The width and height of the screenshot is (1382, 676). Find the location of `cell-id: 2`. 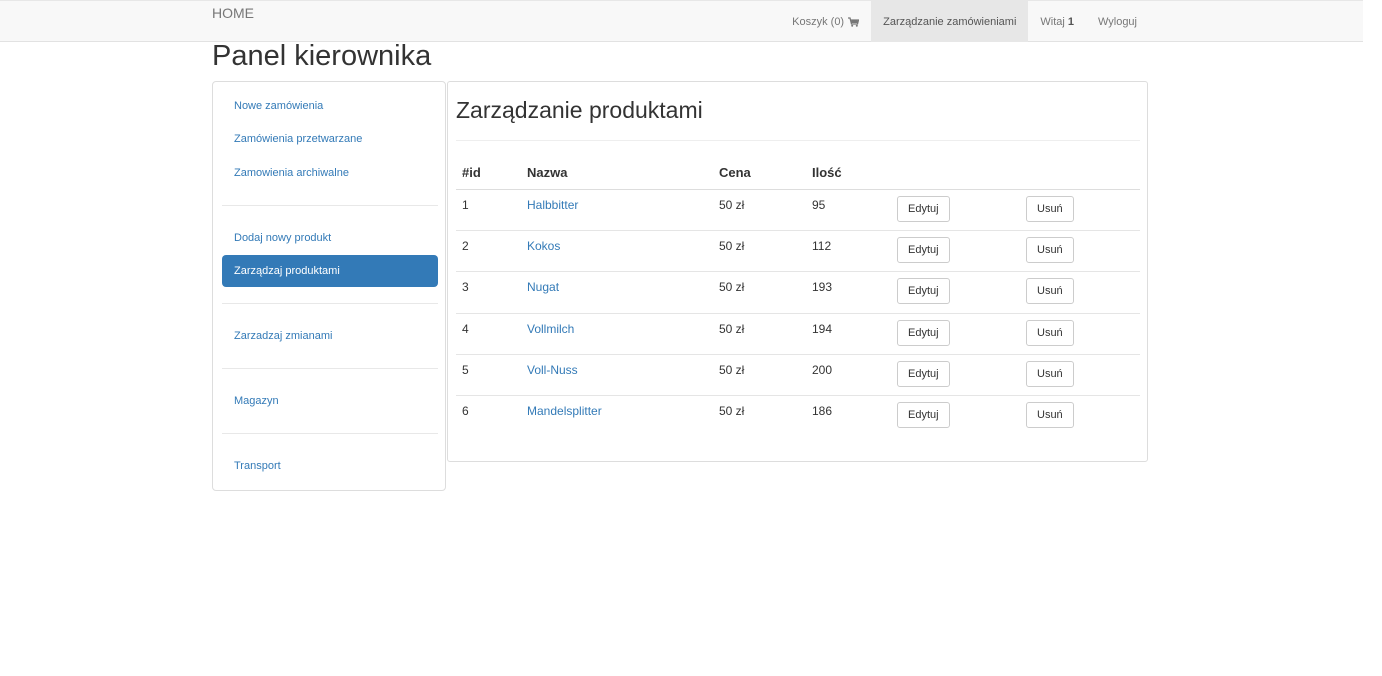

cell-id: 2 is located at coordinates (488, 250).